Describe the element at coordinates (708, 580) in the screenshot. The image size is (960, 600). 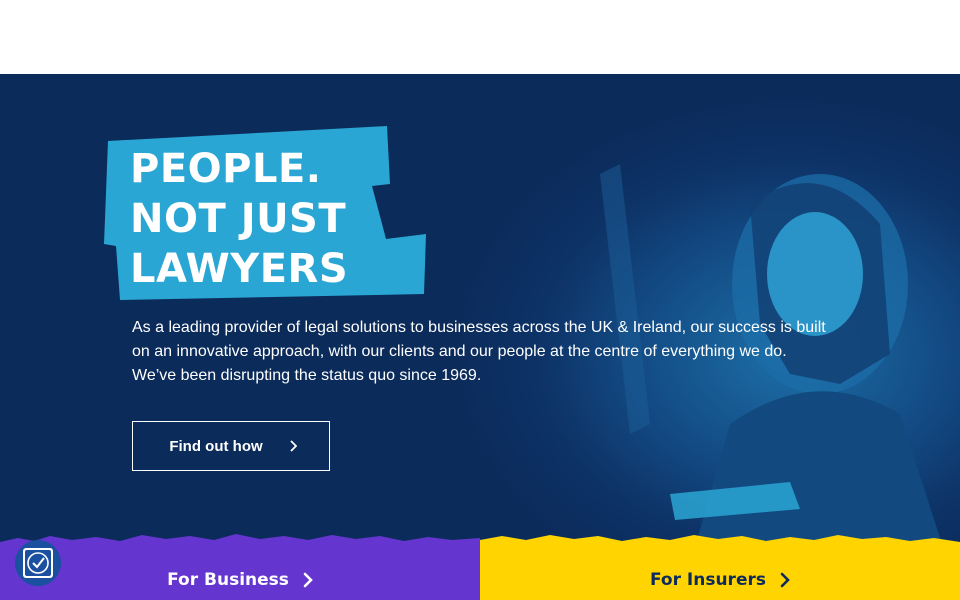
I see `for-insurers-label: For Insurers` at that location.